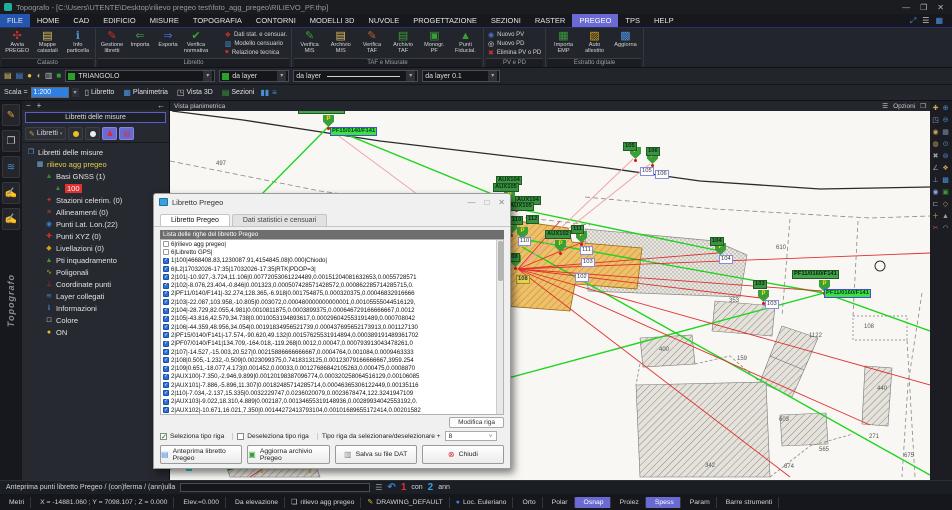  Describe the element at coordinates (461, 76) in the screenshot. I see `lineweight-select: da layer 0.1 ▾` at that location.